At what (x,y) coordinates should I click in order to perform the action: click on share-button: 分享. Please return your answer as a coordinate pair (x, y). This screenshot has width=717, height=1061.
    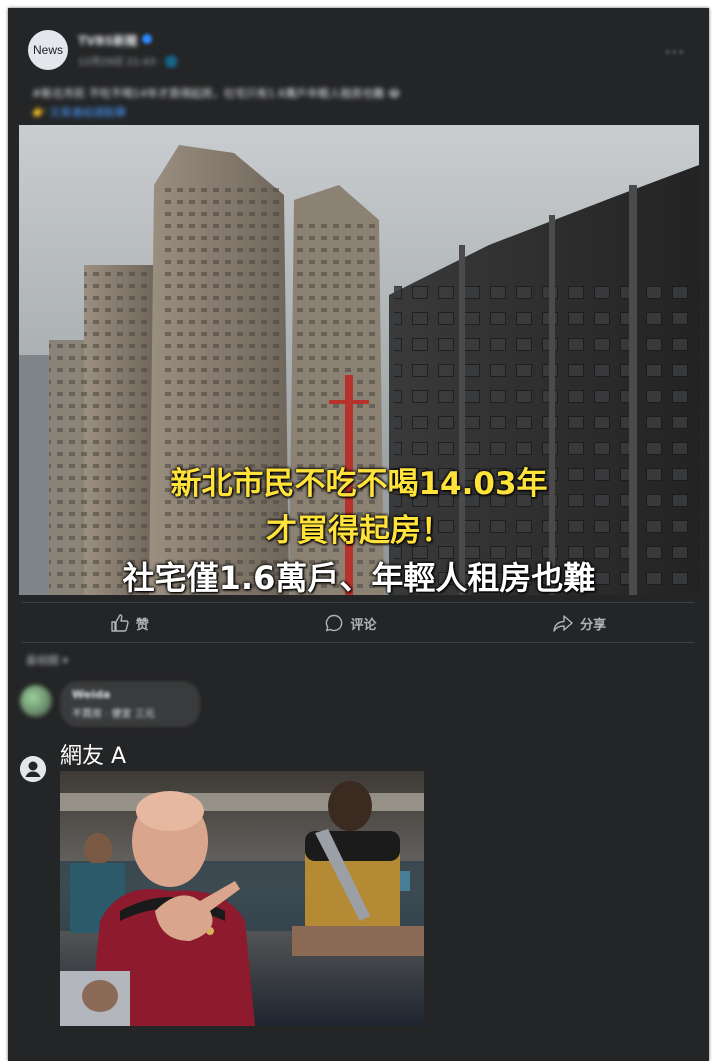
    Looking at the image, I should click on (579, 623).